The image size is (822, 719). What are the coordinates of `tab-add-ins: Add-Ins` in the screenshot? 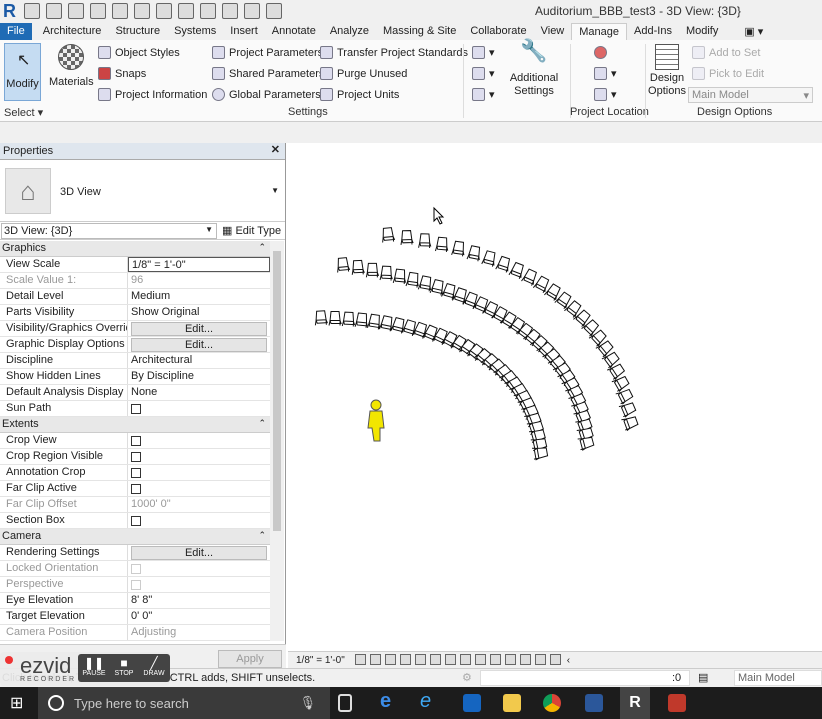 It's located at (653, 31).